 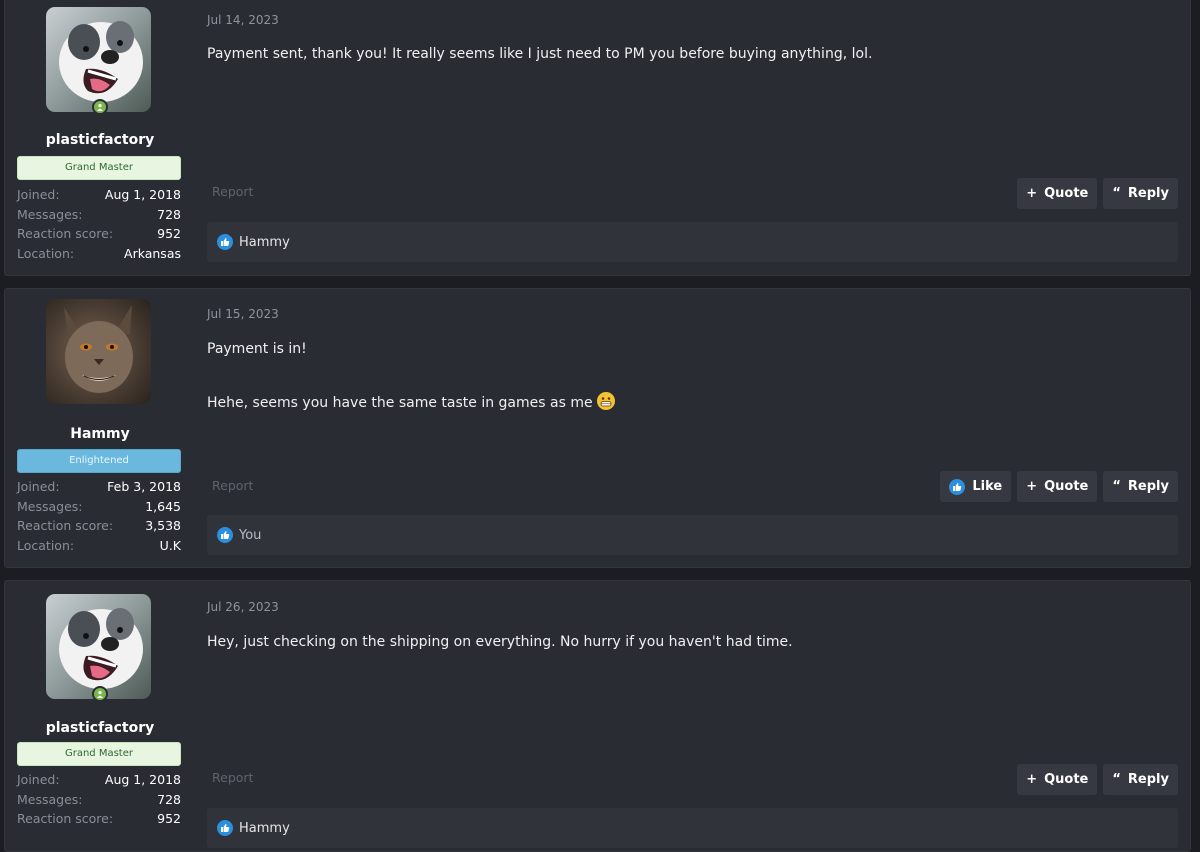 I want to click on username: Hammy, so click(x=100, y=434).